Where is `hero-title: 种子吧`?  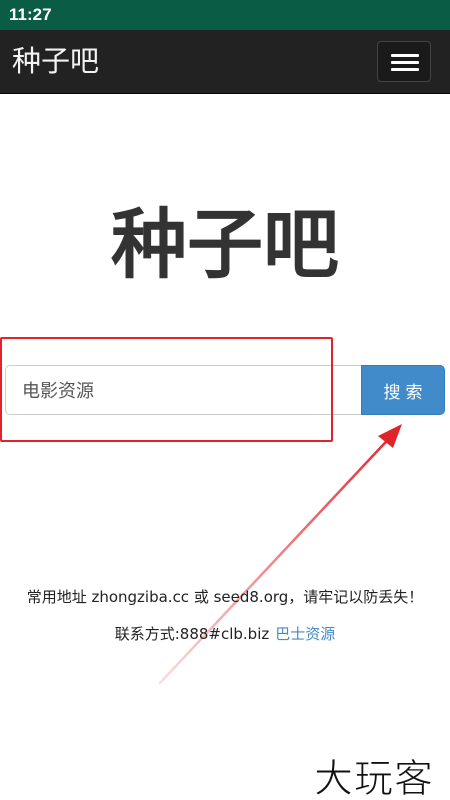
hero-title: 种子吧 is located at coordinates (225, 244).